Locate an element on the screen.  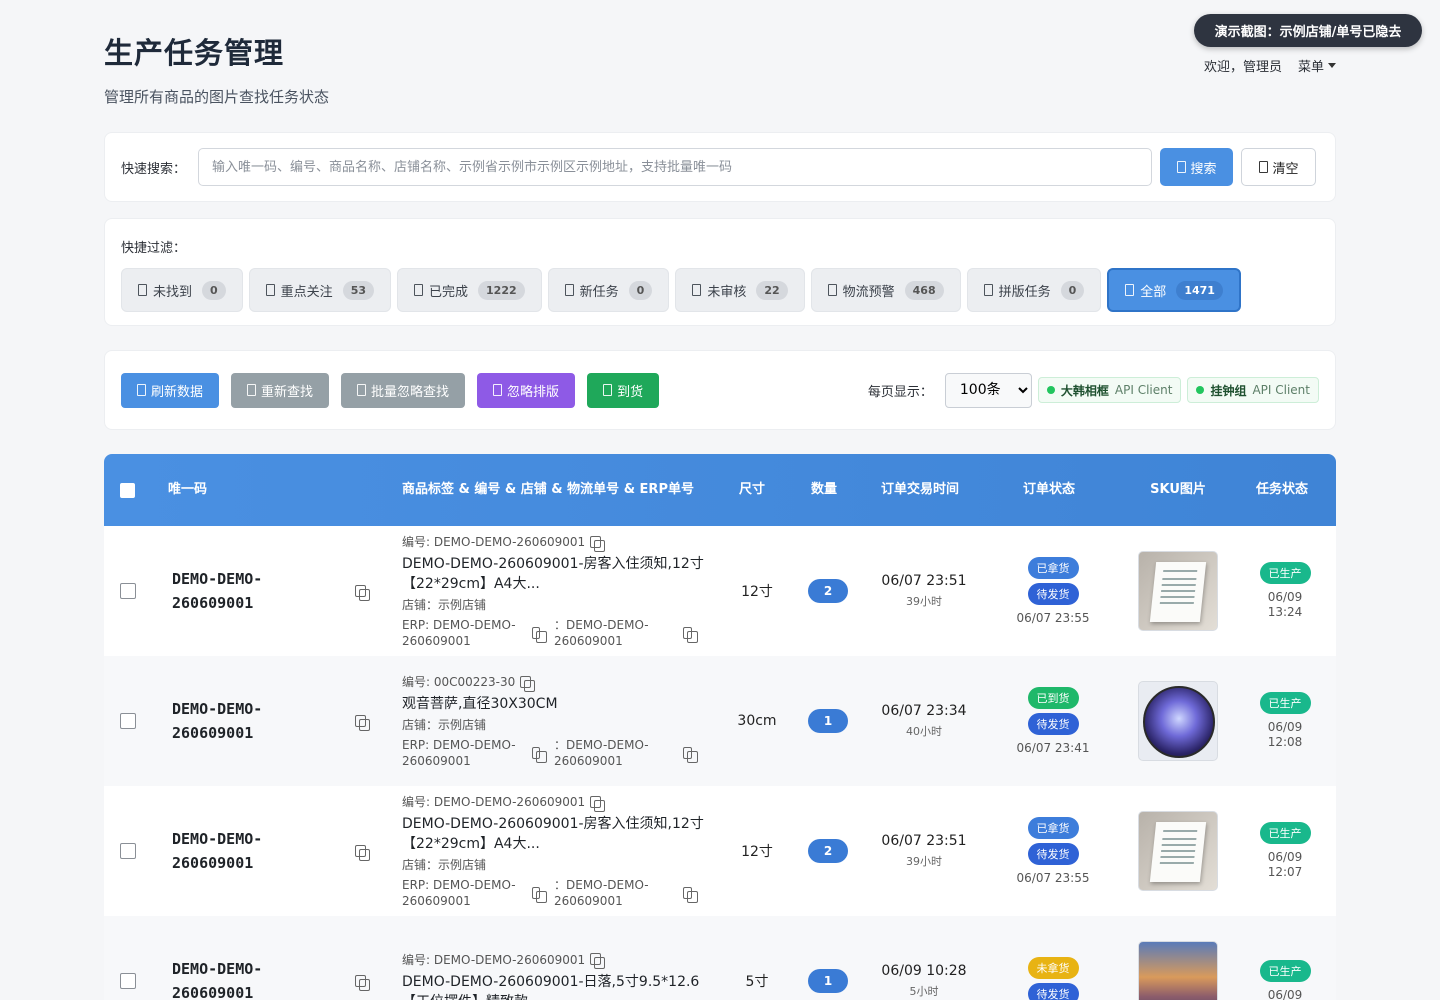
filter-chip-label: 全部 is located at coordinates (1153, 292).